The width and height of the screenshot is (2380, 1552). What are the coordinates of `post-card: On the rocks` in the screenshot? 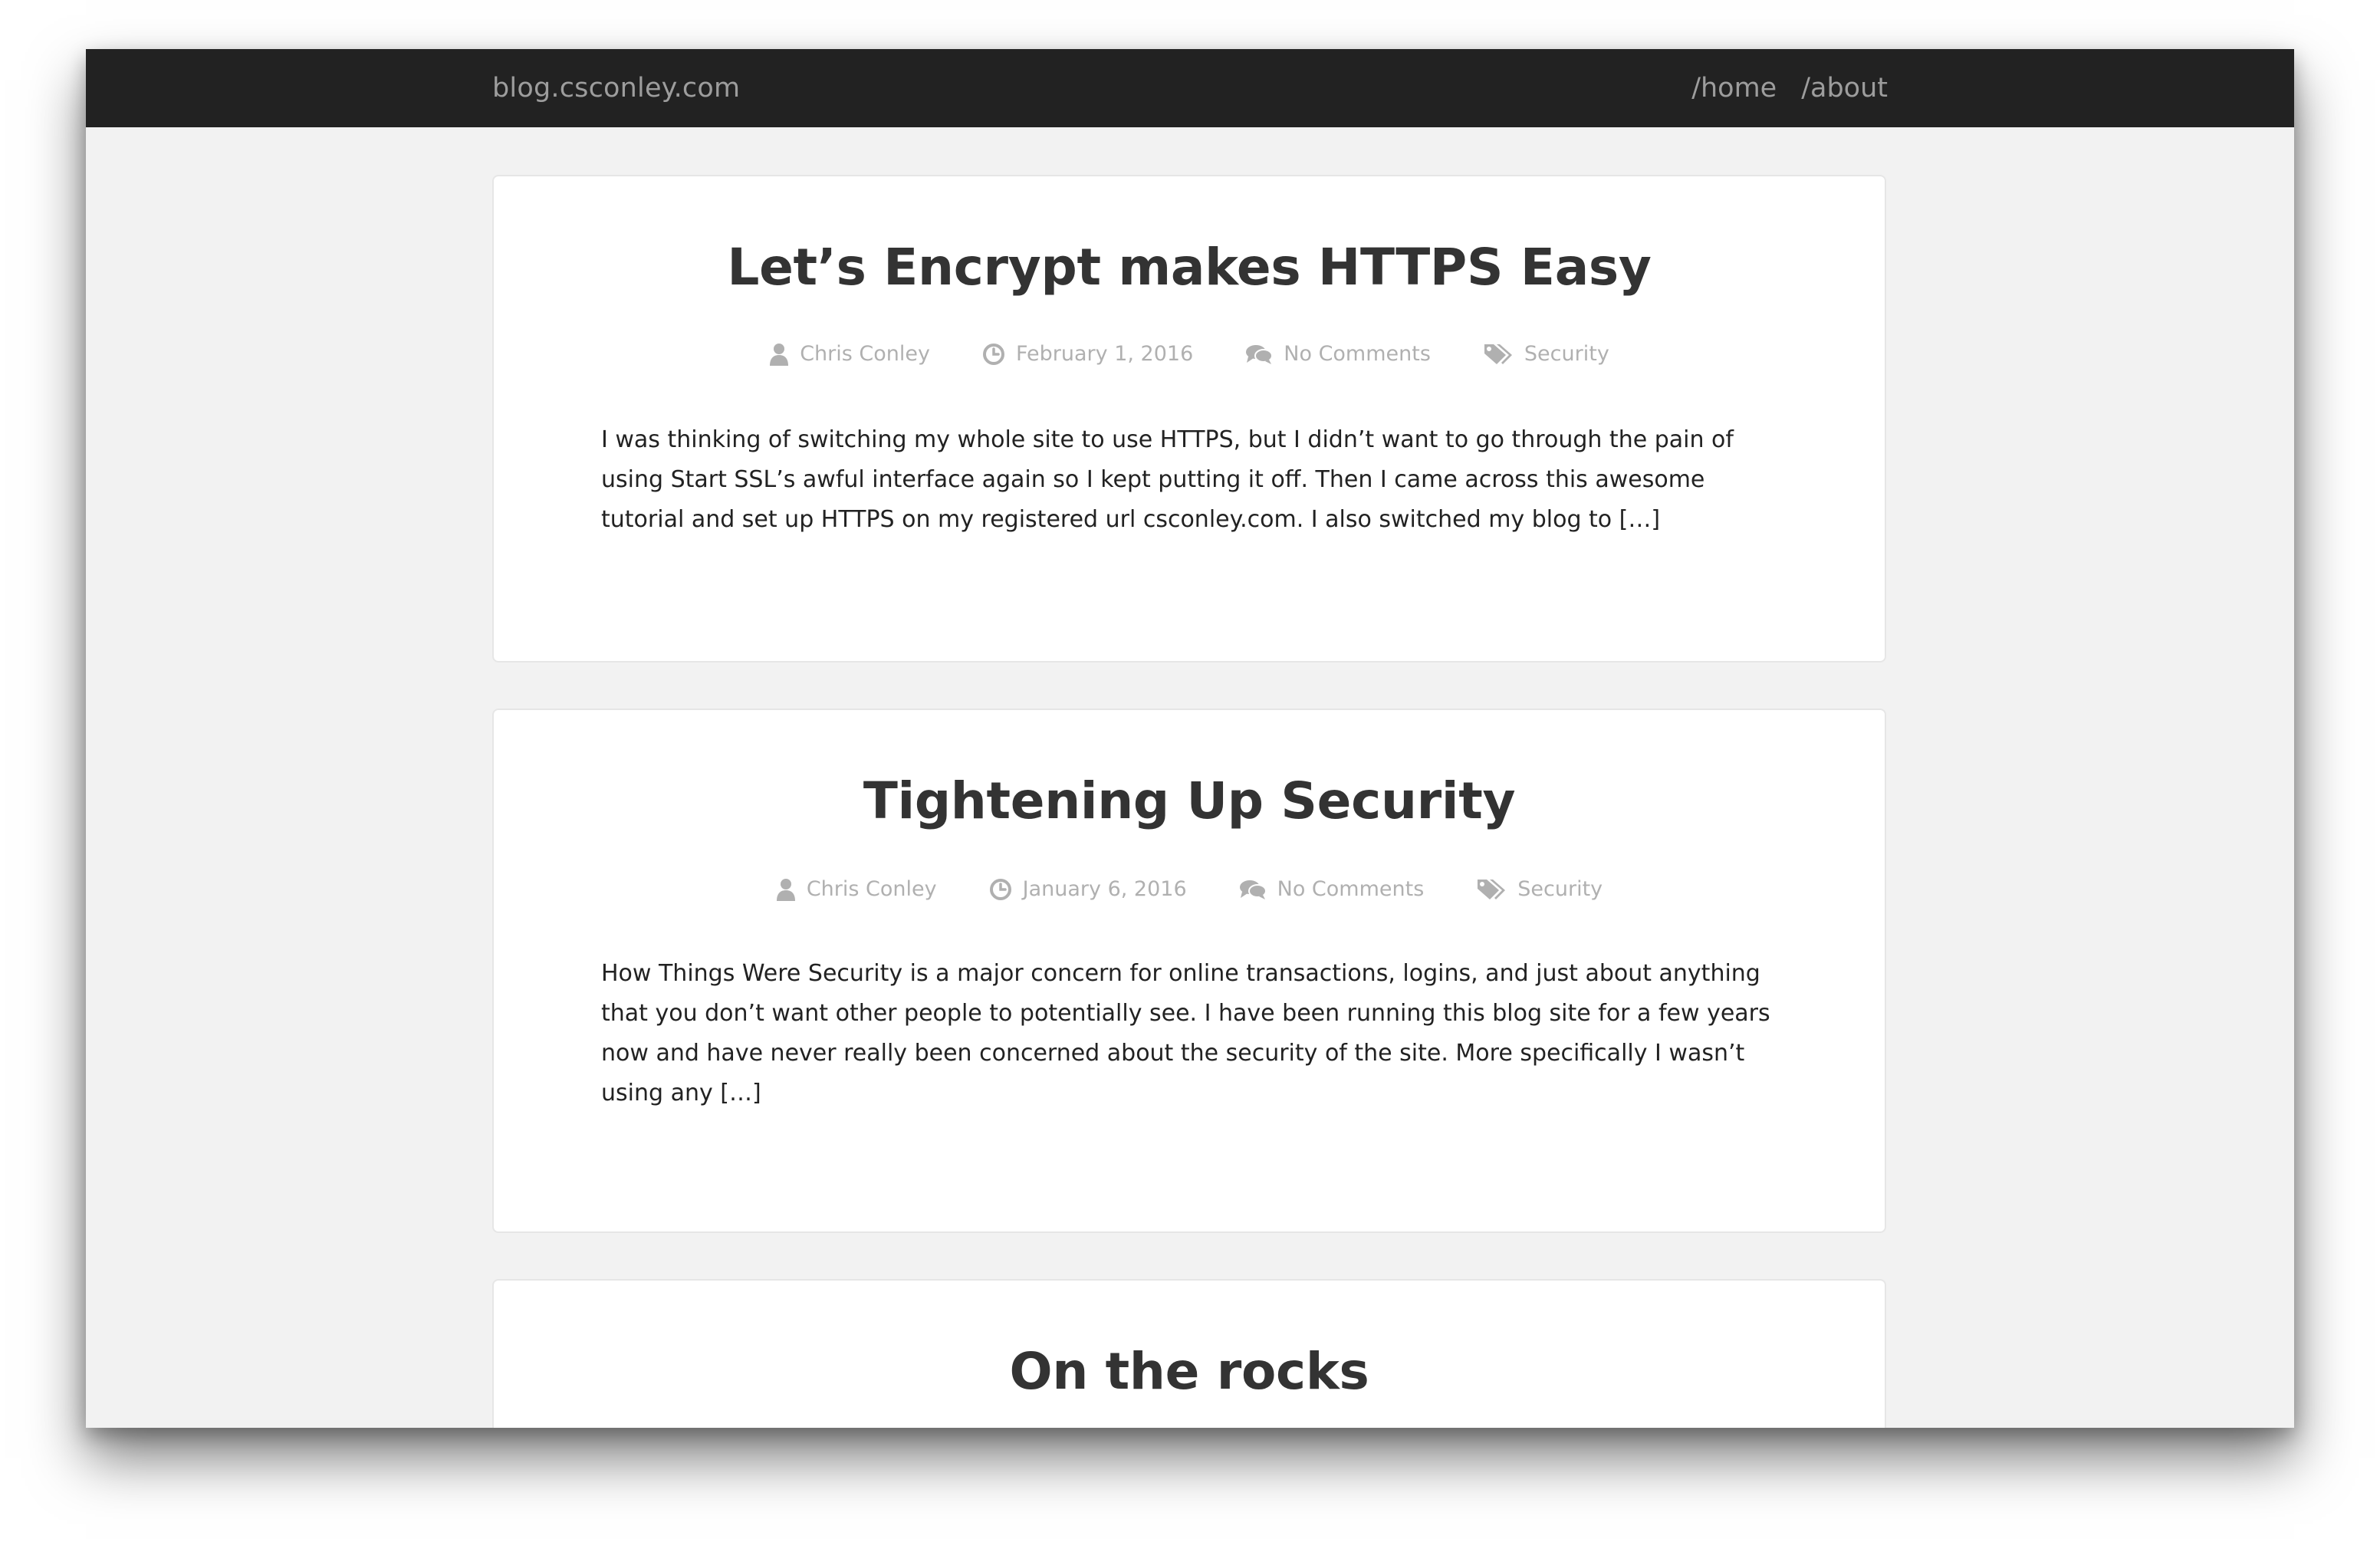 It's located at (1189, 1353).